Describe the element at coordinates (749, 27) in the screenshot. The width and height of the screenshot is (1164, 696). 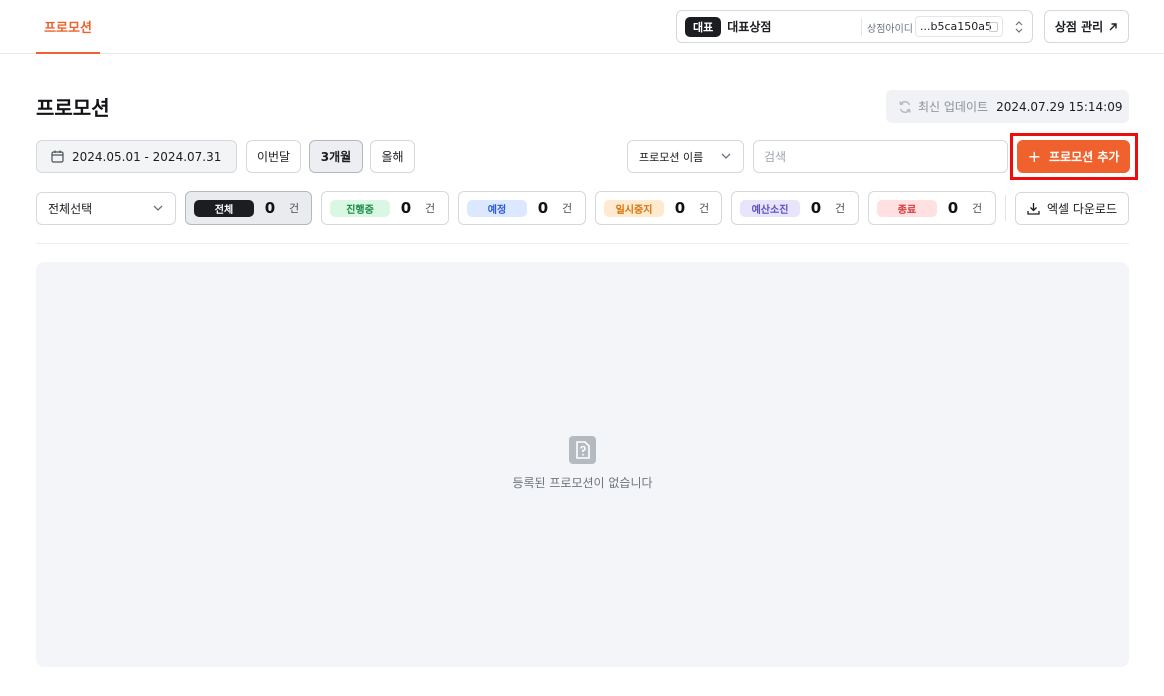
I see `store-name: 대표상점` at that location.